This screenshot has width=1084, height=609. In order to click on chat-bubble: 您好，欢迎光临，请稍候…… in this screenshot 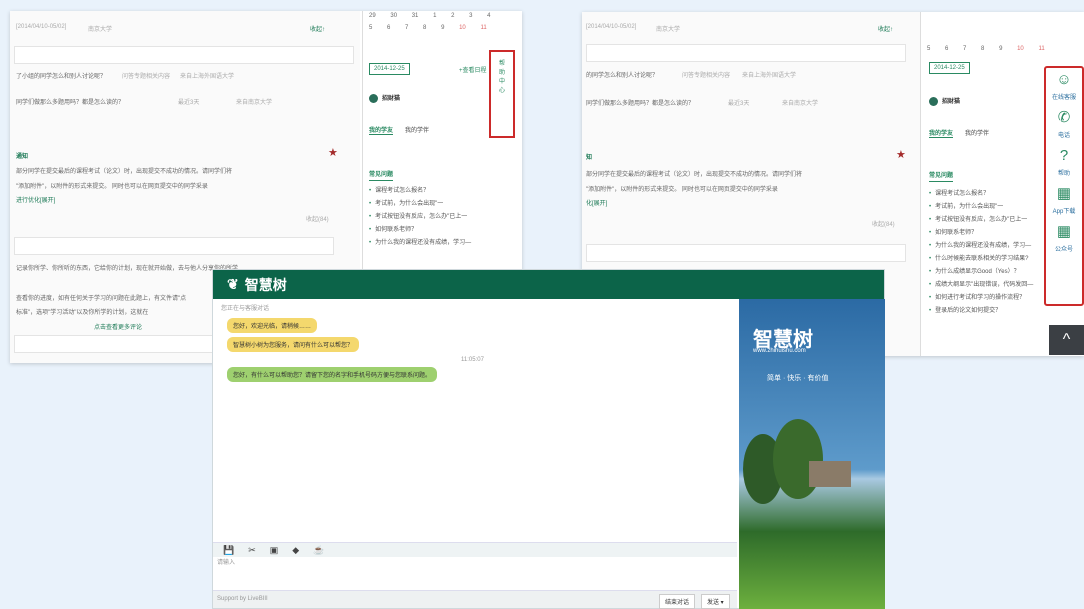, I will do `click(272, 325)`.